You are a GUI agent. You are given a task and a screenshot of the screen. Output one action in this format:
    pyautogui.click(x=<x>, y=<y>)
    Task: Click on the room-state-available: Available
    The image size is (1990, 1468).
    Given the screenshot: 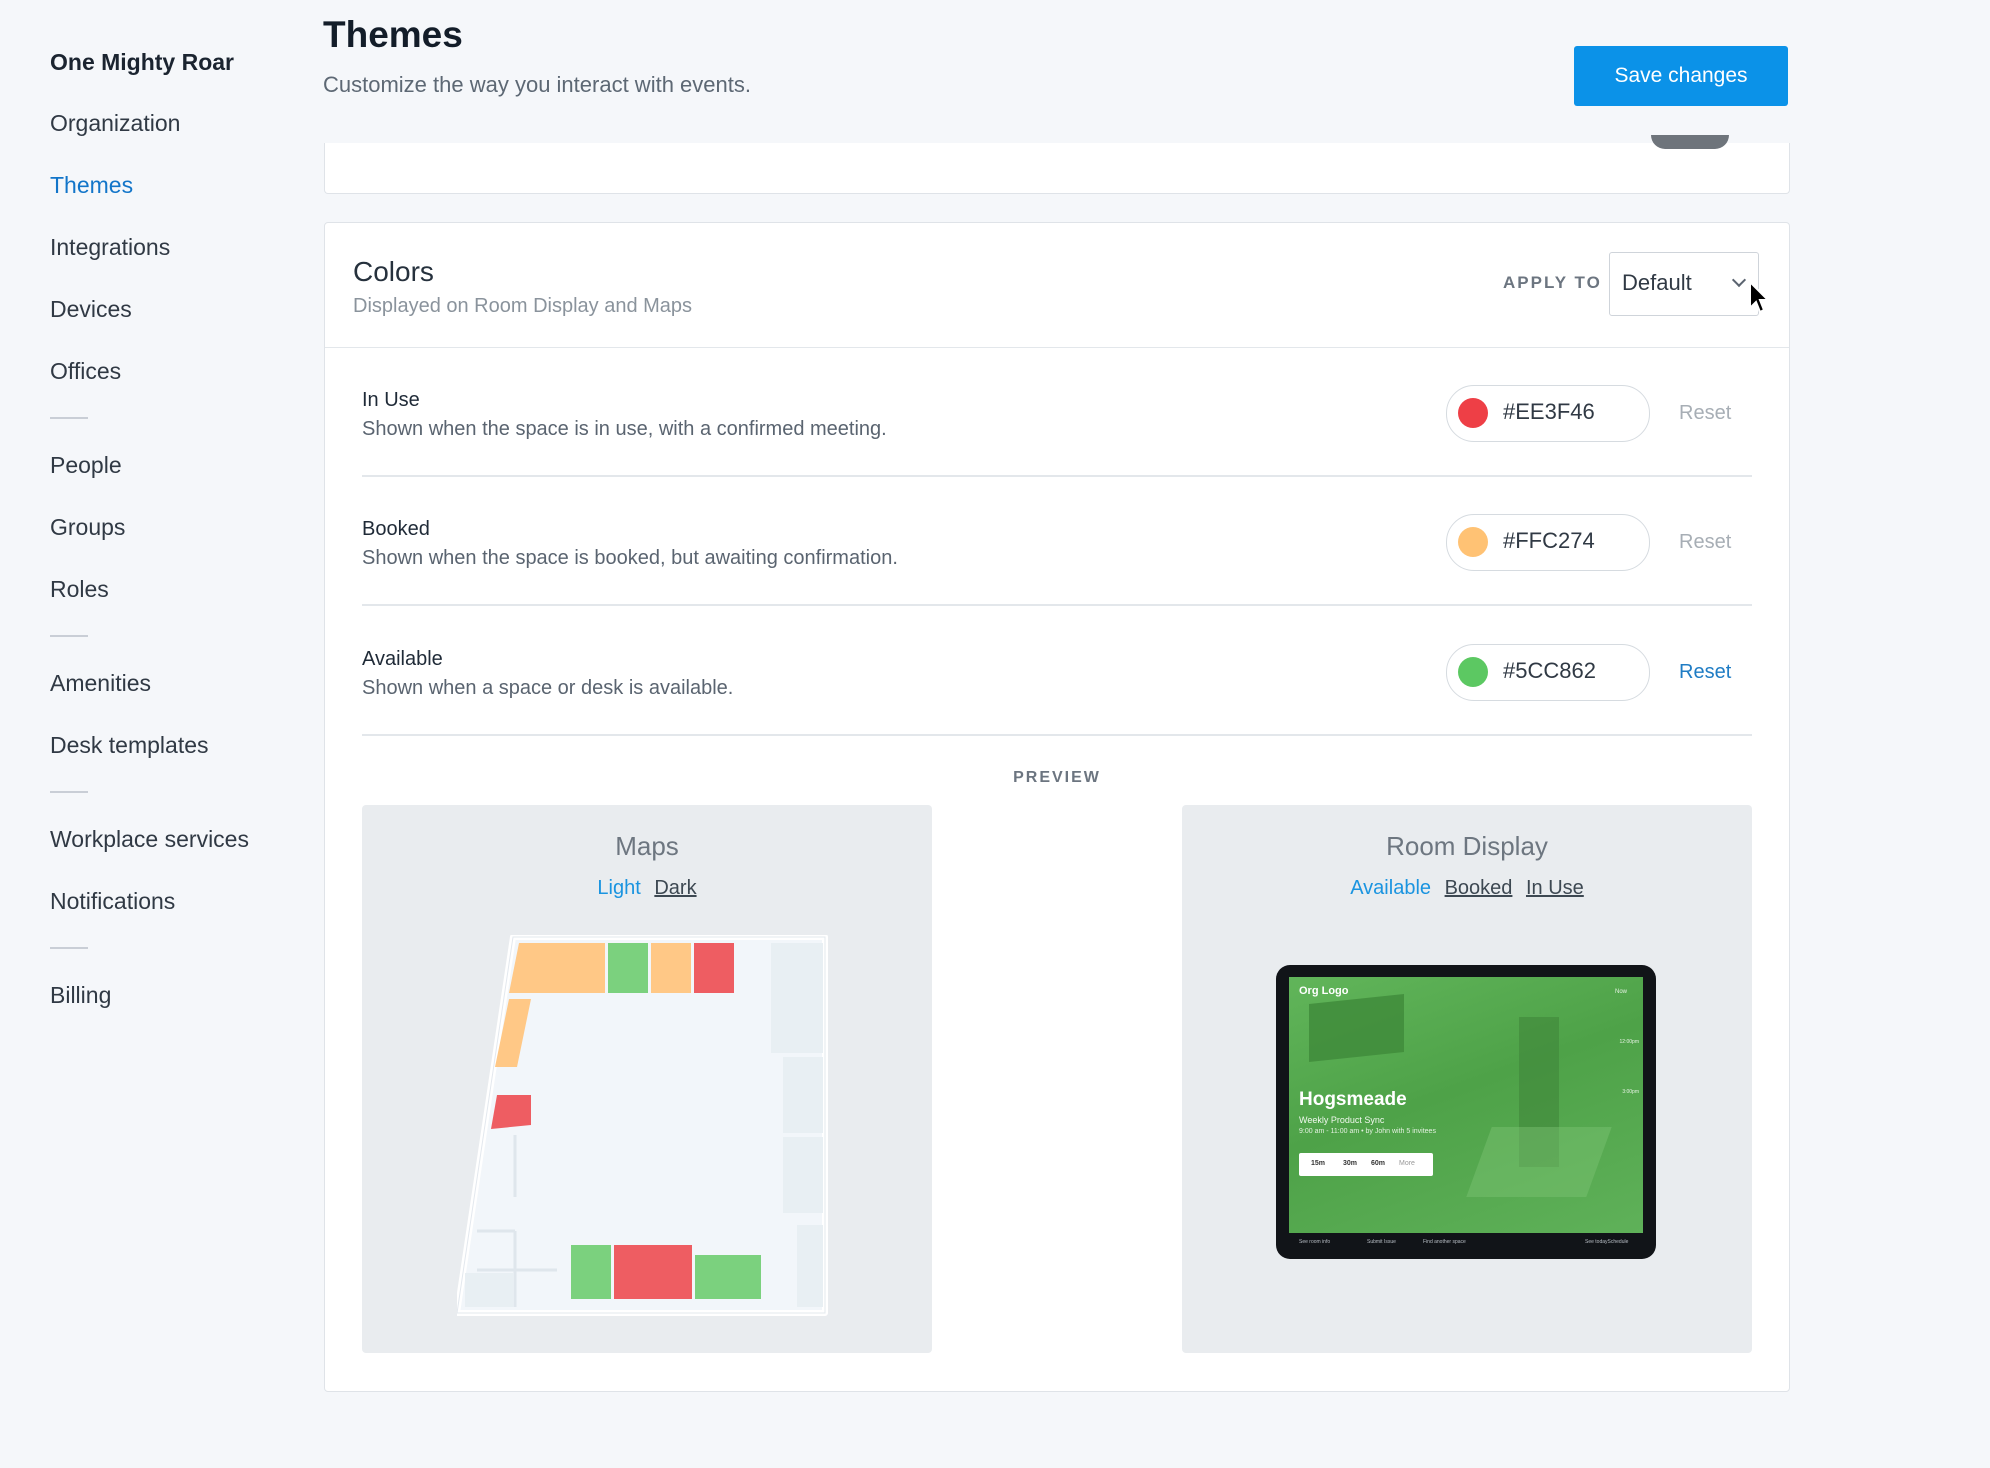 What is the action you would take?
    pyautogui.click(x=1390, y=888)
    